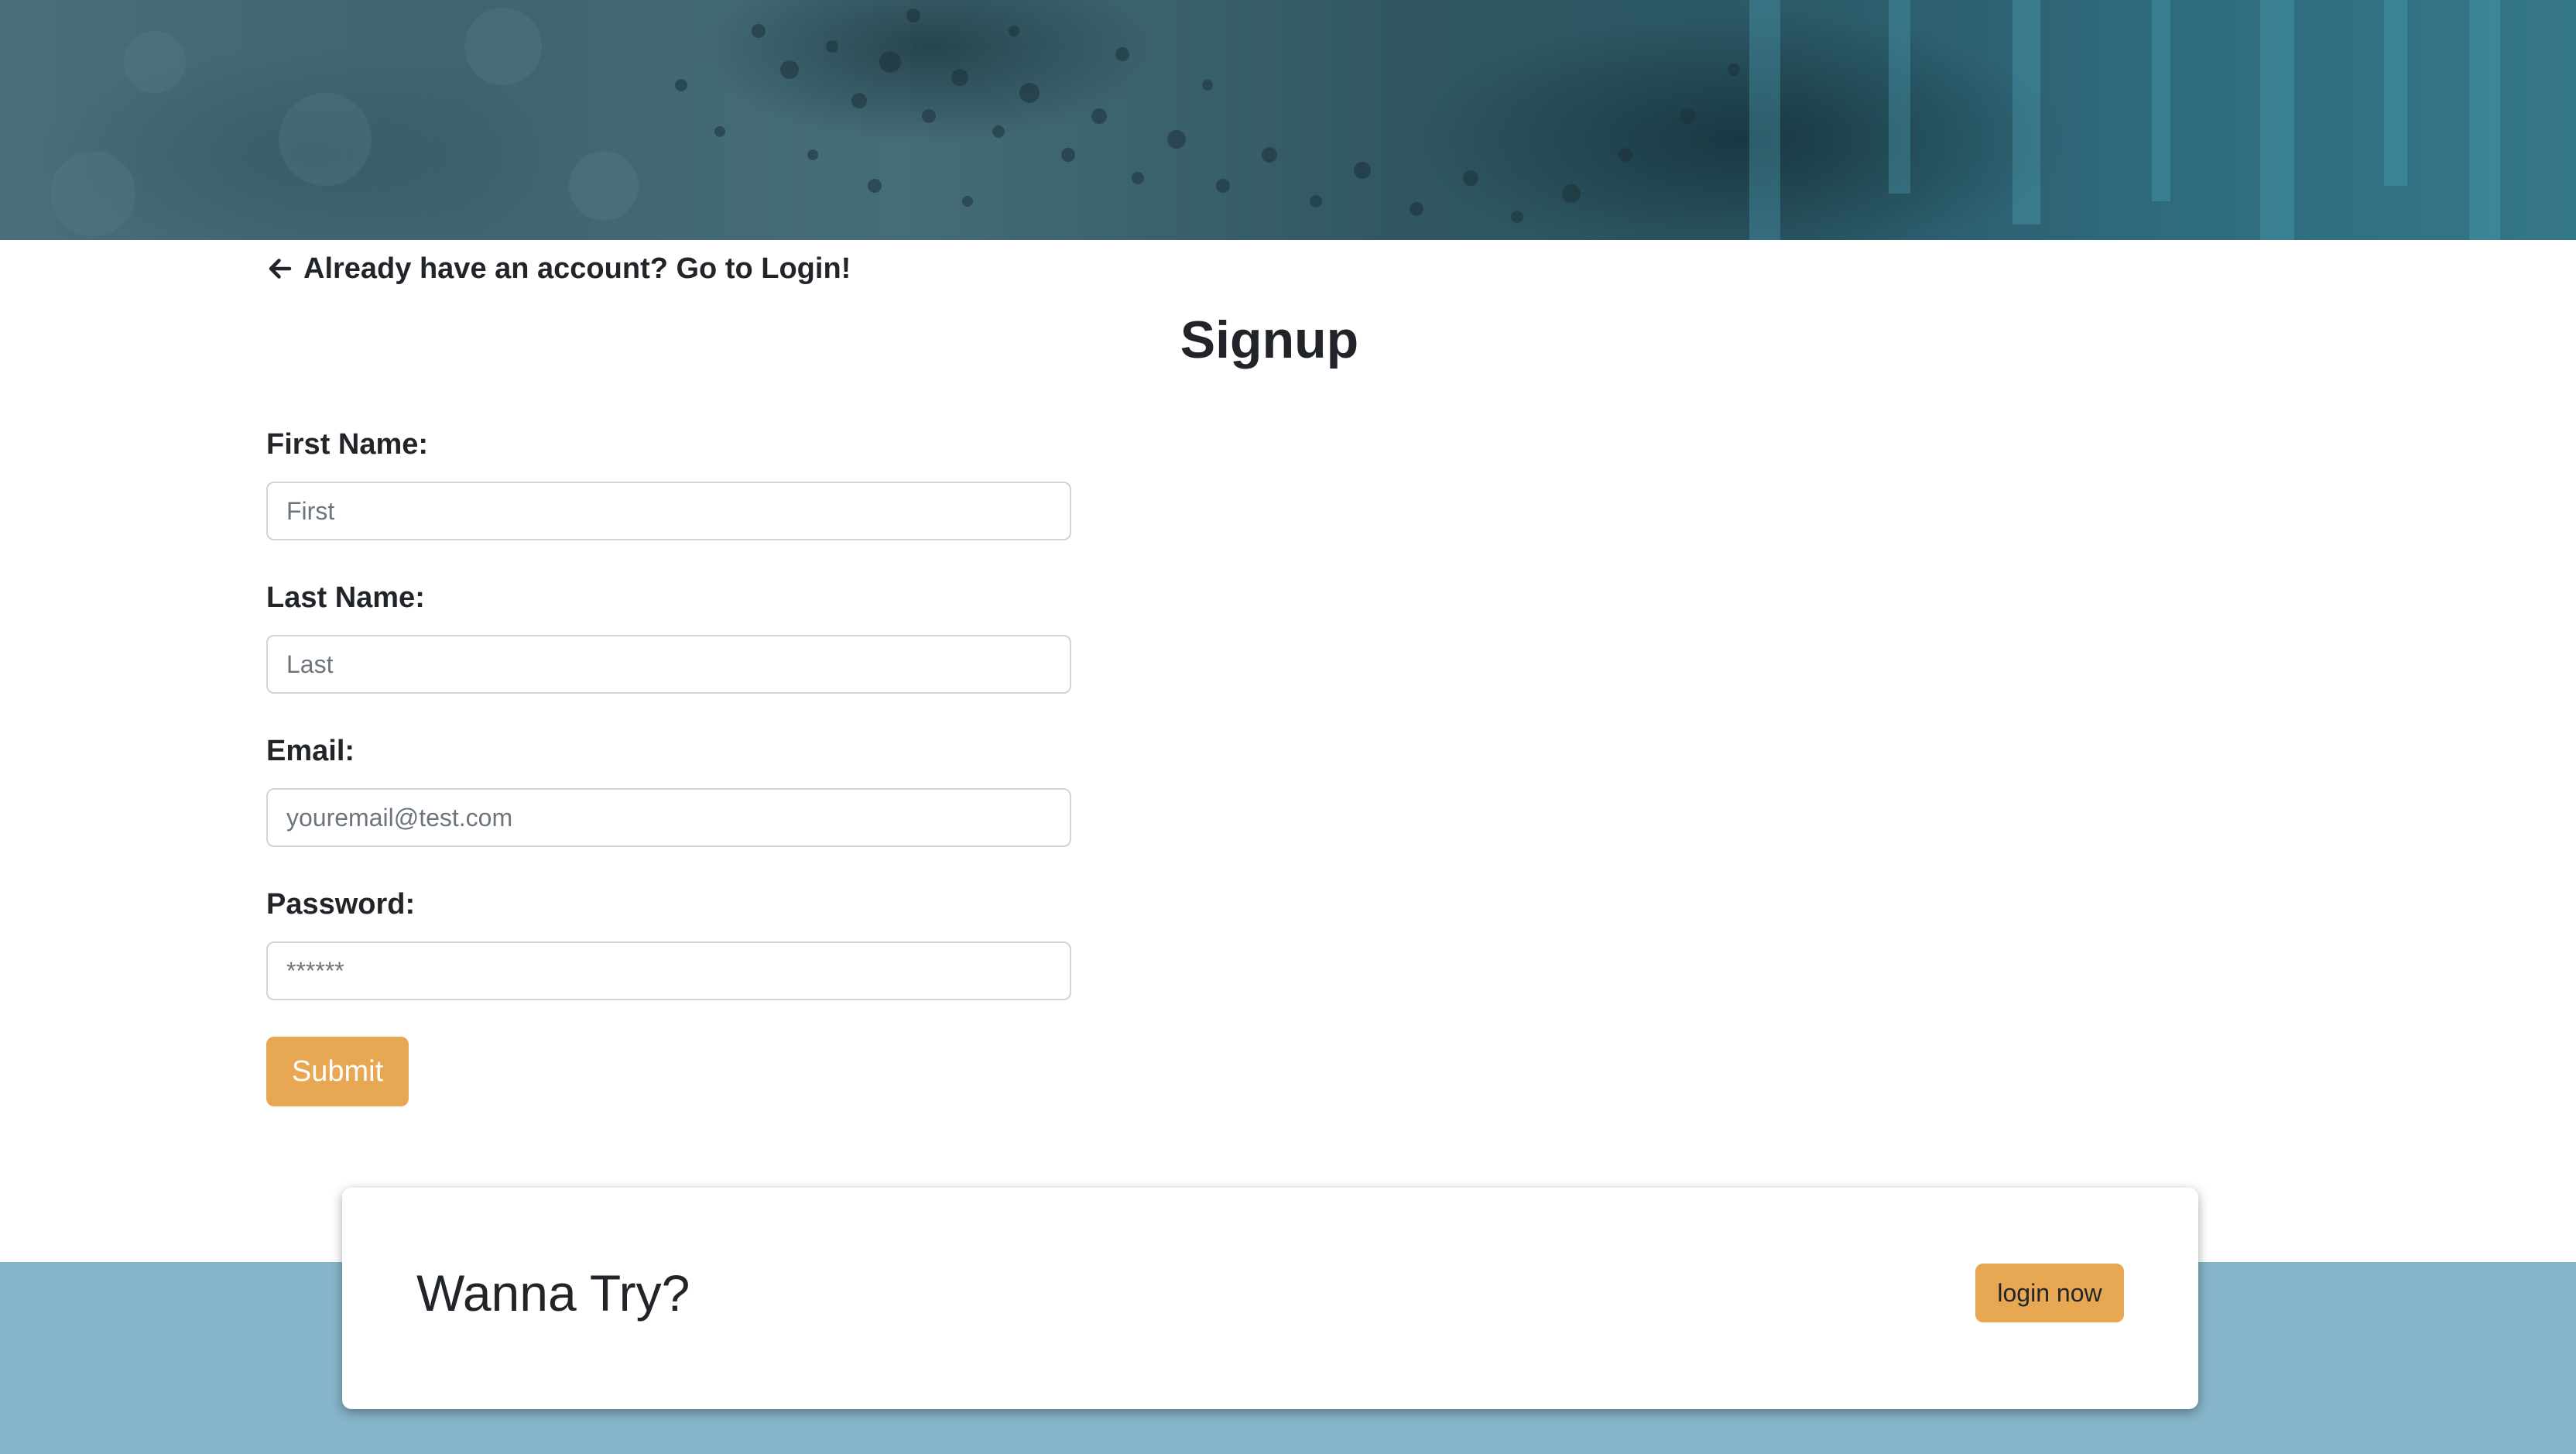 This screenshot has height=1454, width=2576. I want to click on last-name-group: Last Name:, so click(668, 636).